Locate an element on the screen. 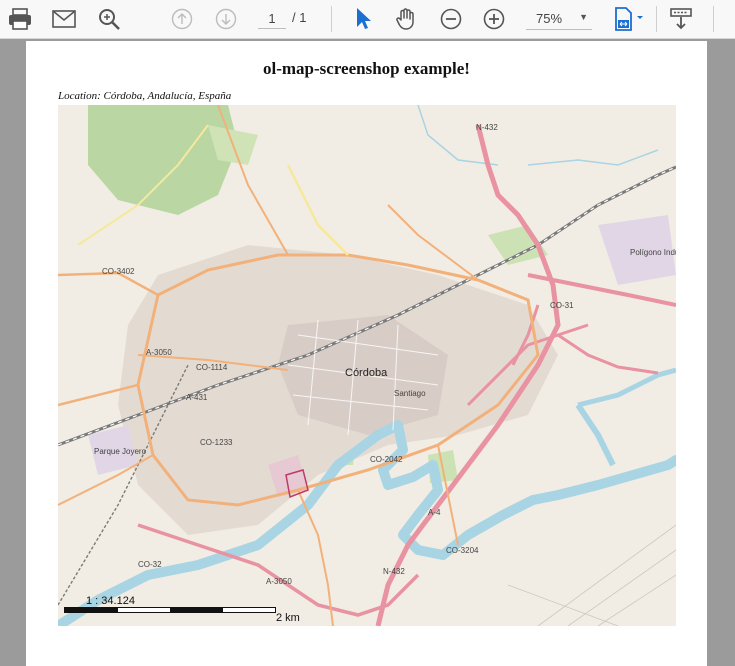  zoom-out-icon is located at coordinates (451, 19).